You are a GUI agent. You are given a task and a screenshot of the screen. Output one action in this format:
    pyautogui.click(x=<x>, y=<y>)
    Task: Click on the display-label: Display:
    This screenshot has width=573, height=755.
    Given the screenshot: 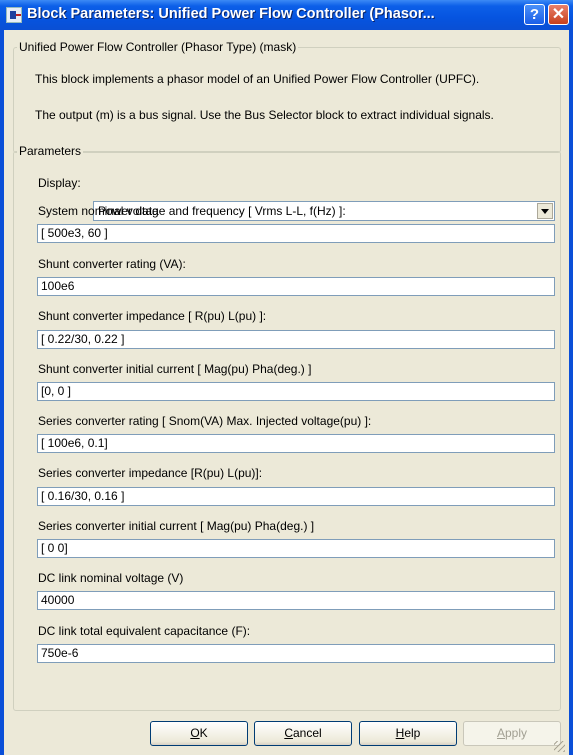 What is the action you would take?
    pyautogui.click(x=59, y=183)
    